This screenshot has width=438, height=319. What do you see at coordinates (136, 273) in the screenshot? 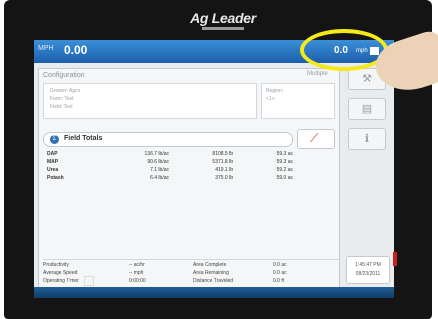
I see `summary-value: -- mph` at bounding box center [136, 273].